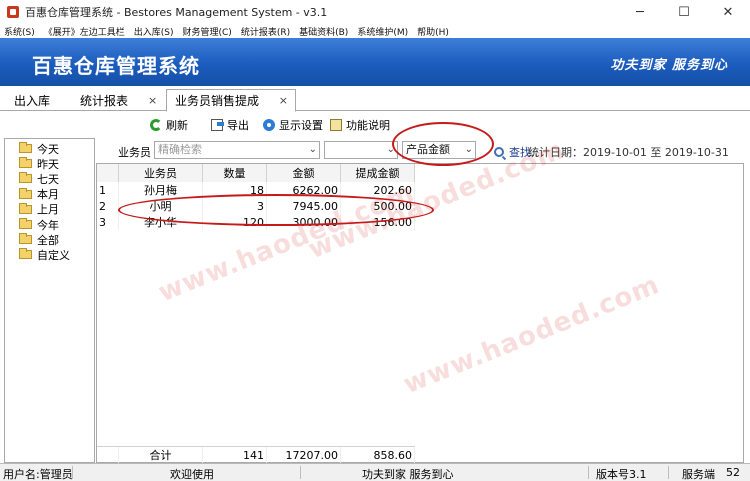 The image size is (750, 481). Describe the element at coordinates (443, 144) in the screenshot. I see `highlight-ellipse-metric` at that location.